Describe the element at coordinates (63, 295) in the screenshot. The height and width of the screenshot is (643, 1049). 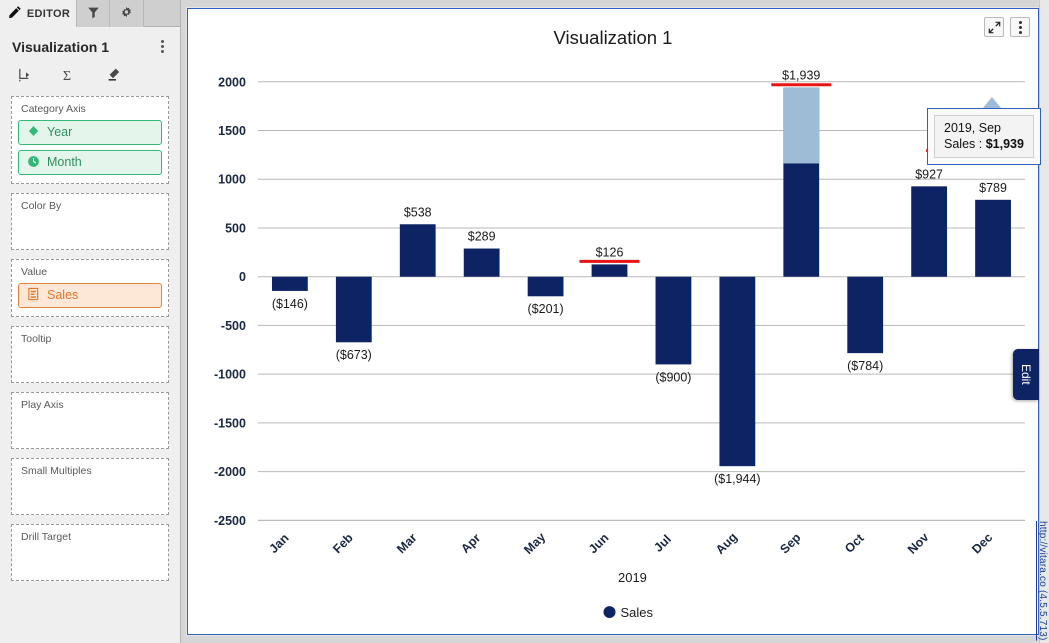
I see `pill-sales-label: Sales` at that location.